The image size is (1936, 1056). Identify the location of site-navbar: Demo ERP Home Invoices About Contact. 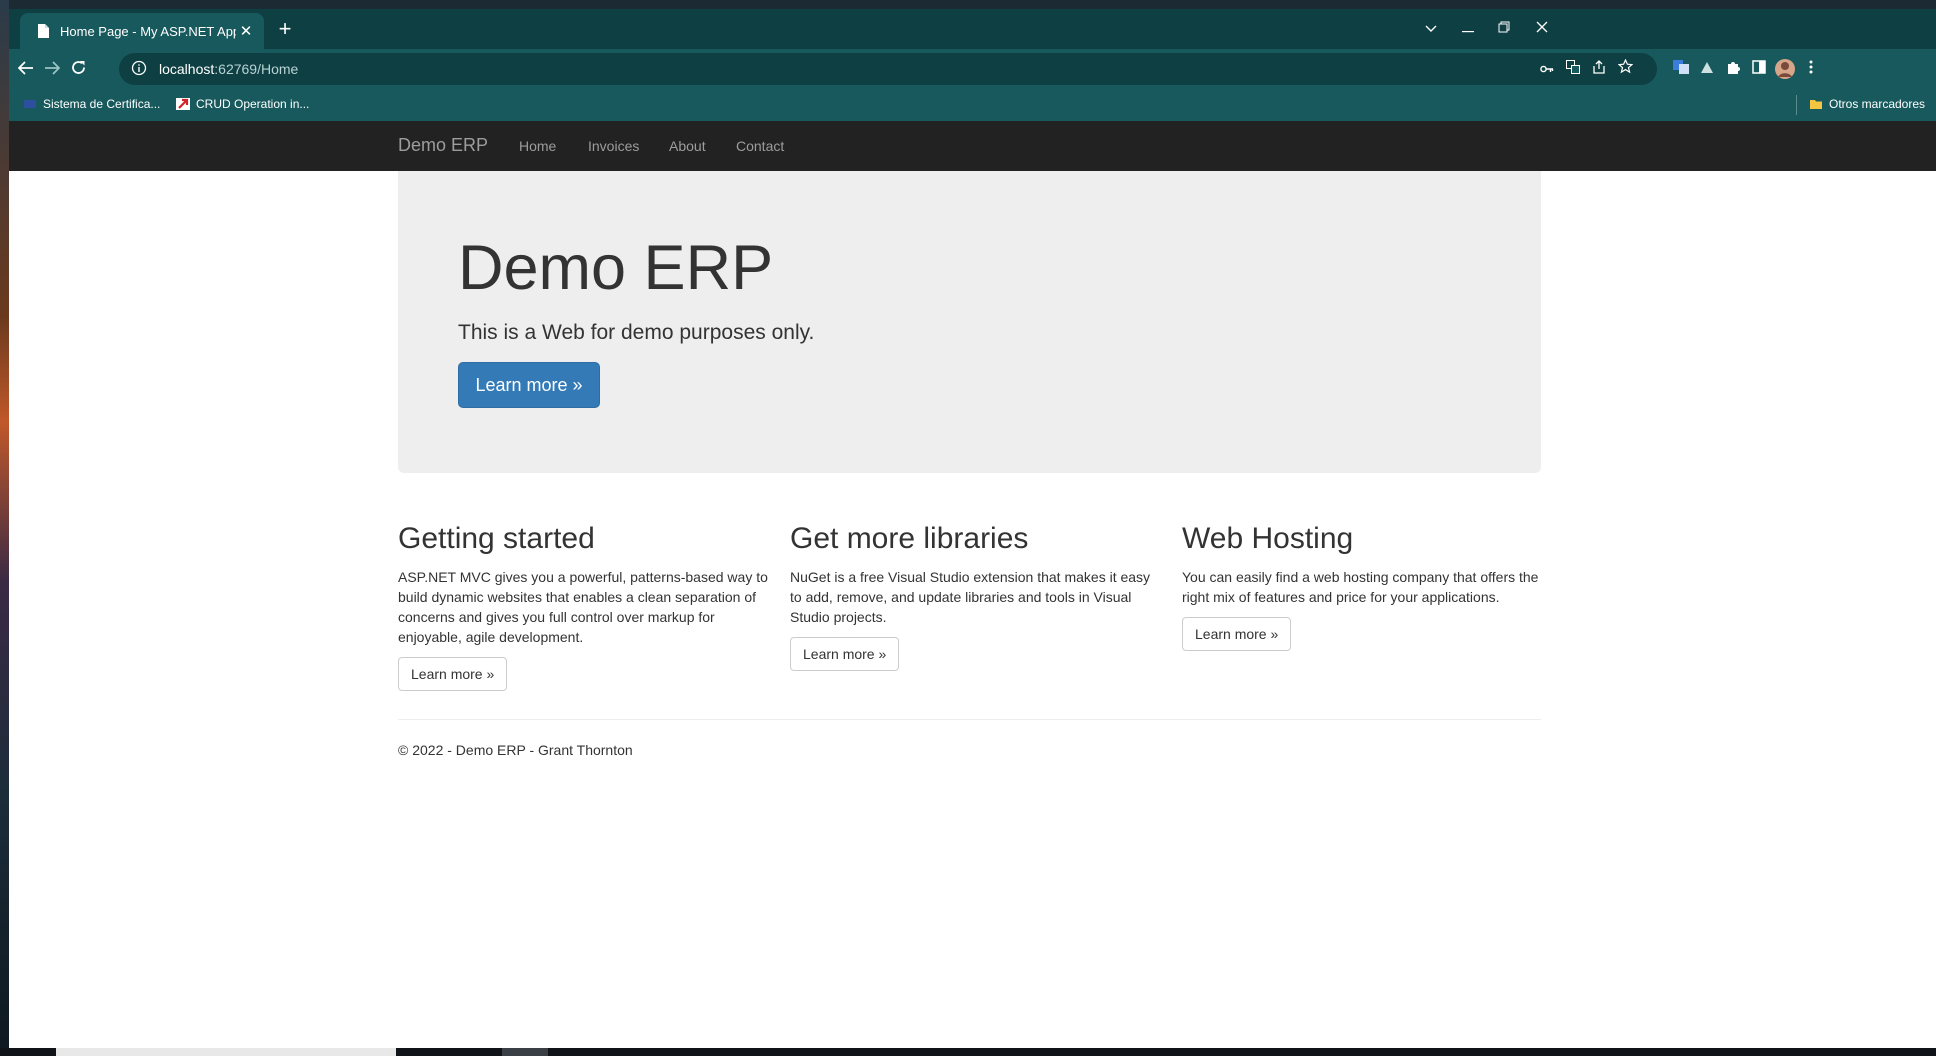
(972, 146).